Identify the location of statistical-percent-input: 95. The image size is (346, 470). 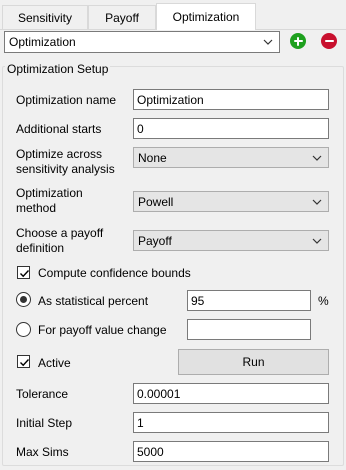
(249, 300).